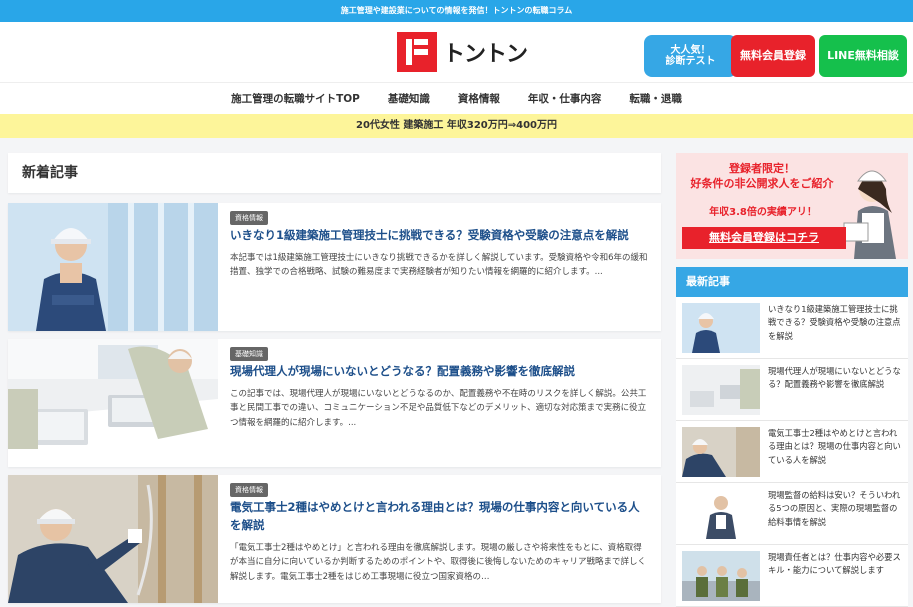  Describe the element at coordinates (836, 509) in the screenshot. I see `list-item-title: 現場監督の給料は安い？そういわれる5つの原因と、実際の現場監督の給料事情を解説` at that location.